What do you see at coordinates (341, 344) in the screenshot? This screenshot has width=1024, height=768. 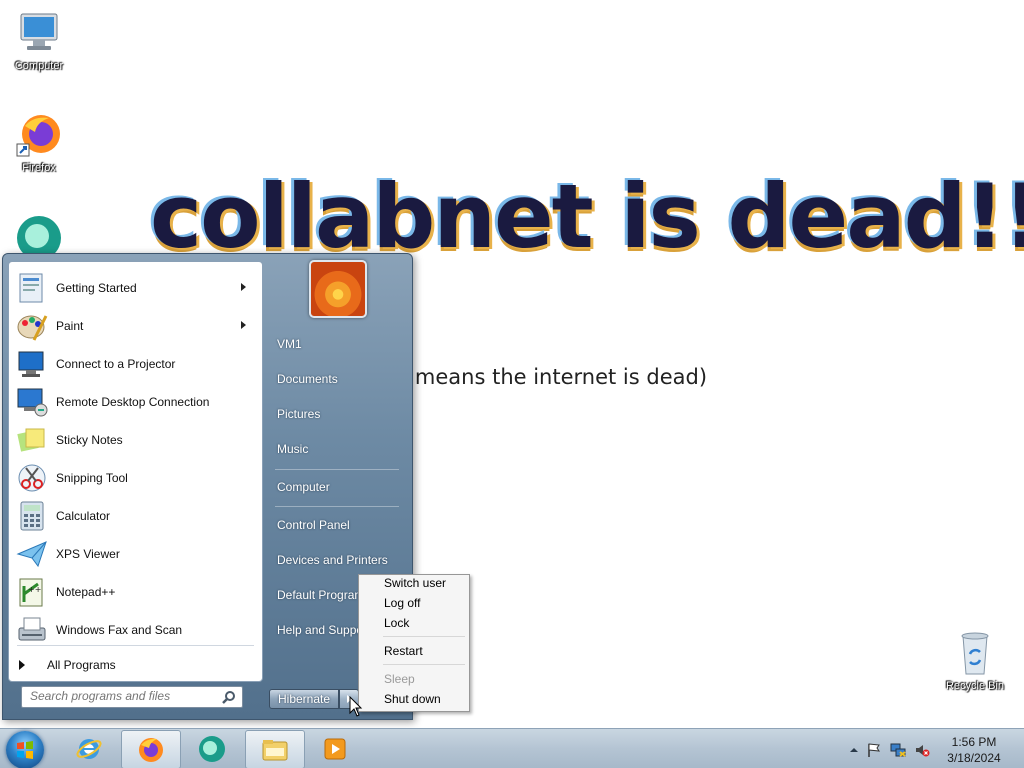 I see `right-link-user: VM1` at bounding box center [341, 344].